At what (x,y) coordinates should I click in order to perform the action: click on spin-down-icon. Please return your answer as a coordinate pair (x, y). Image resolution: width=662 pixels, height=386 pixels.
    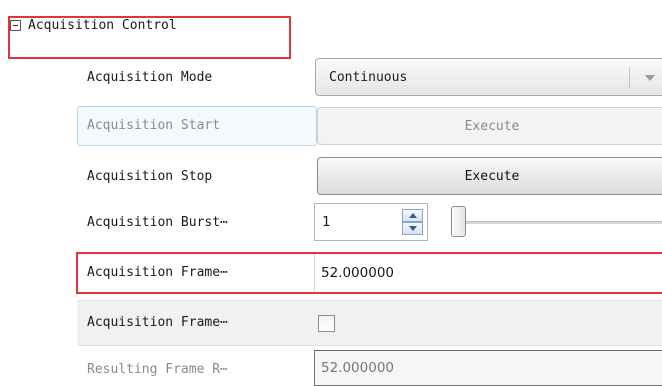
    Looking at the image, I should click on (412, 228).